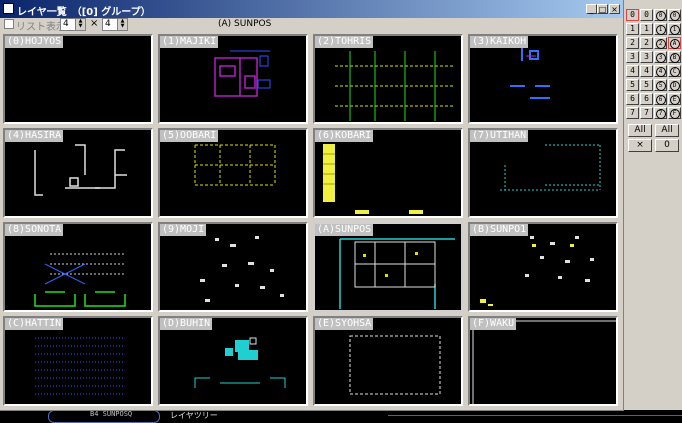 This screenshot has height=423, width=682. Describe the element at coordinates (183, 230) in the screenshot. I see `layer-label: (9)MOJI` at that location.